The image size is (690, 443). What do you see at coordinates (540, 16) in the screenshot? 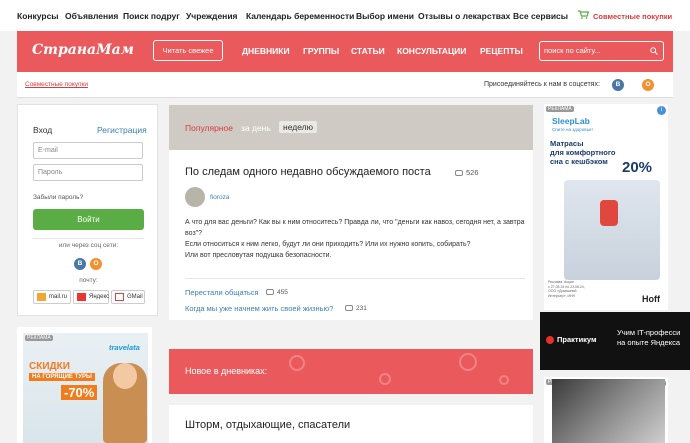
I see `nav-all-services: Все сервисы` at bounding box center [540, 16].